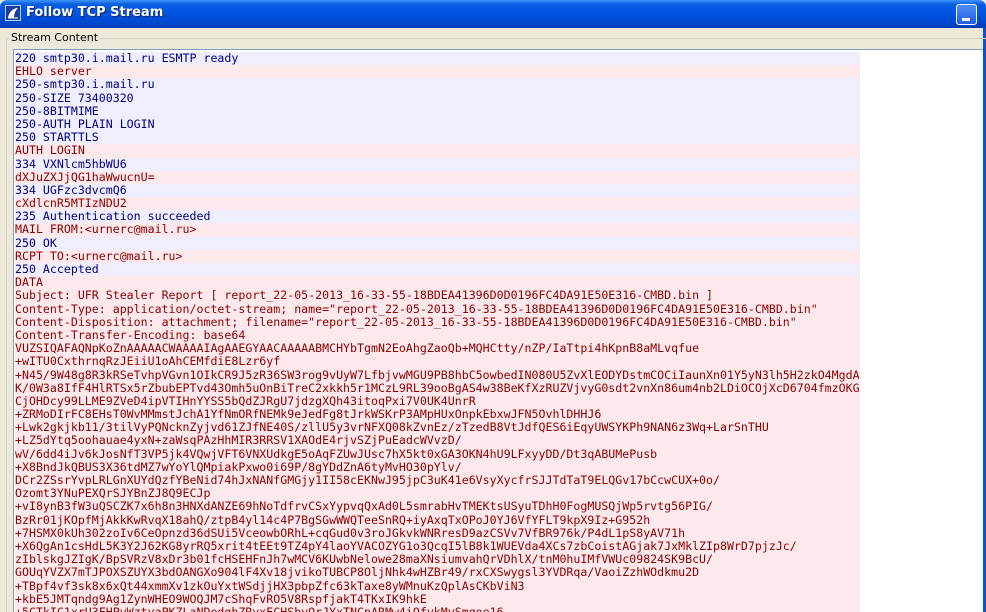 The height and width of the screenshot is (612, 986). I want to click on server-line: 250 STARTTLS, so click(437, 137).